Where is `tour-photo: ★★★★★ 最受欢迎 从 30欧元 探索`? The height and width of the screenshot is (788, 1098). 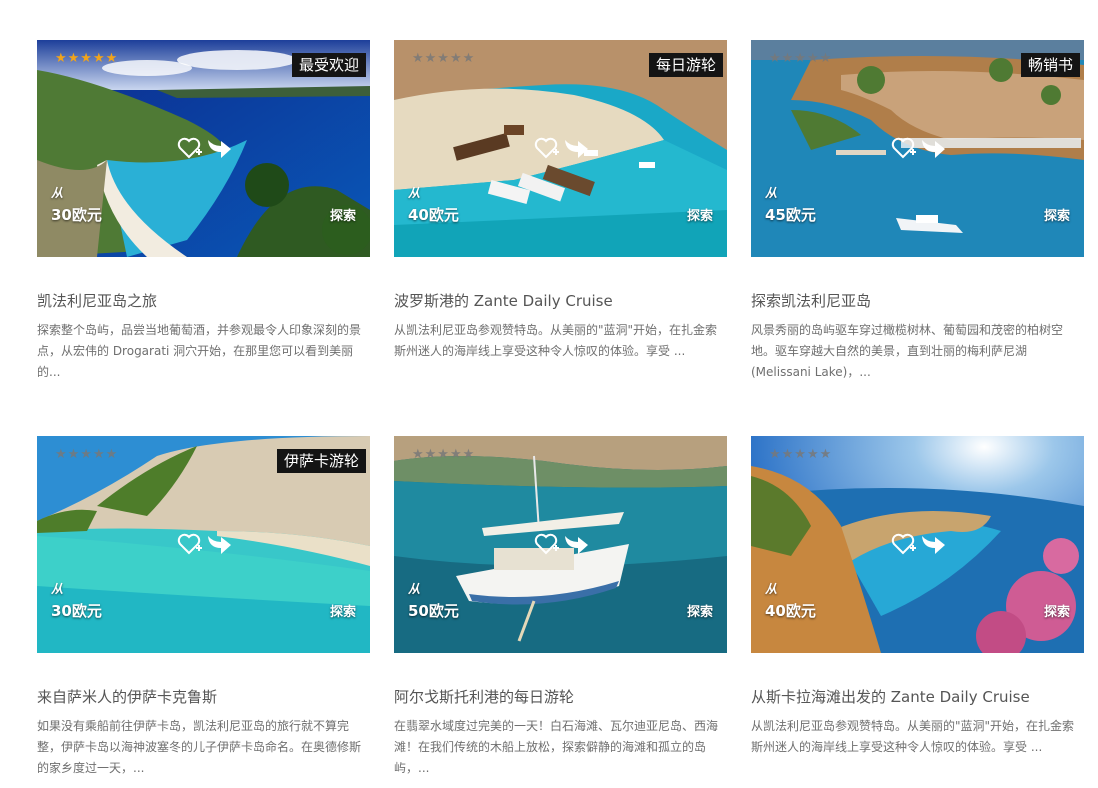 tour-photo: ★★★★★ 最受欢迎 从 30欧元 探索 is located at coordinates (203, 148).